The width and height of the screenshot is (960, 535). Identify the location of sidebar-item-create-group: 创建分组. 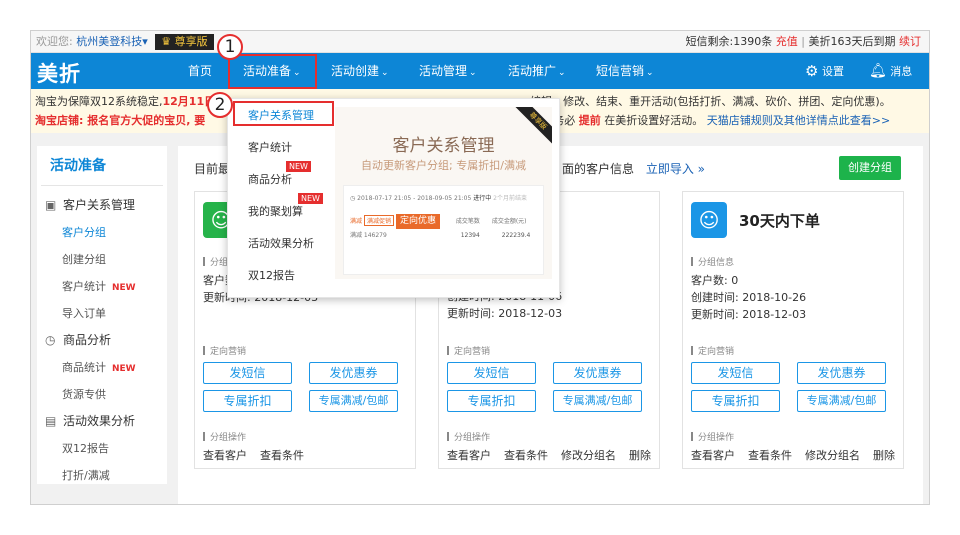
(102, 259).